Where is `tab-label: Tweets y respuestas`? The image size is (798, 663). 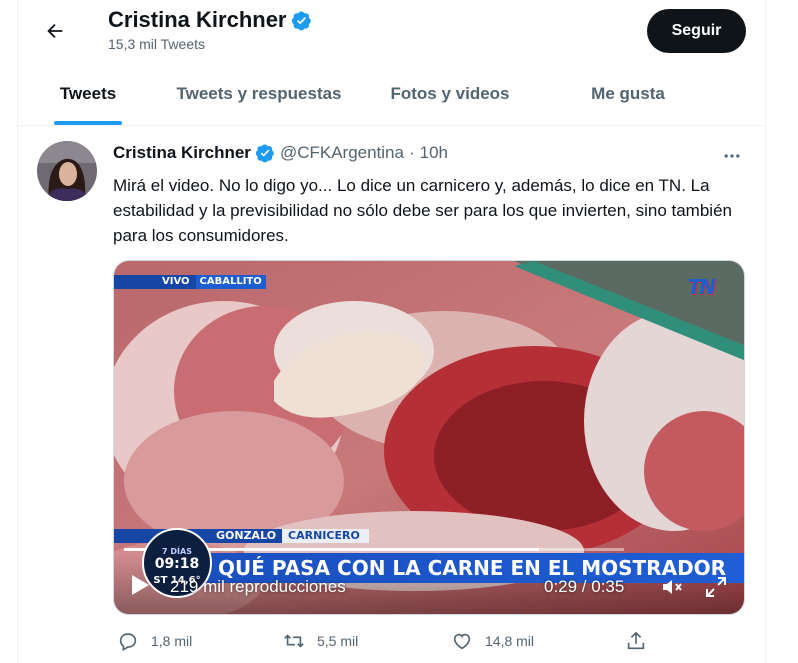 tab-label: Tweets y respuestas is located at coordinates (259, 93).